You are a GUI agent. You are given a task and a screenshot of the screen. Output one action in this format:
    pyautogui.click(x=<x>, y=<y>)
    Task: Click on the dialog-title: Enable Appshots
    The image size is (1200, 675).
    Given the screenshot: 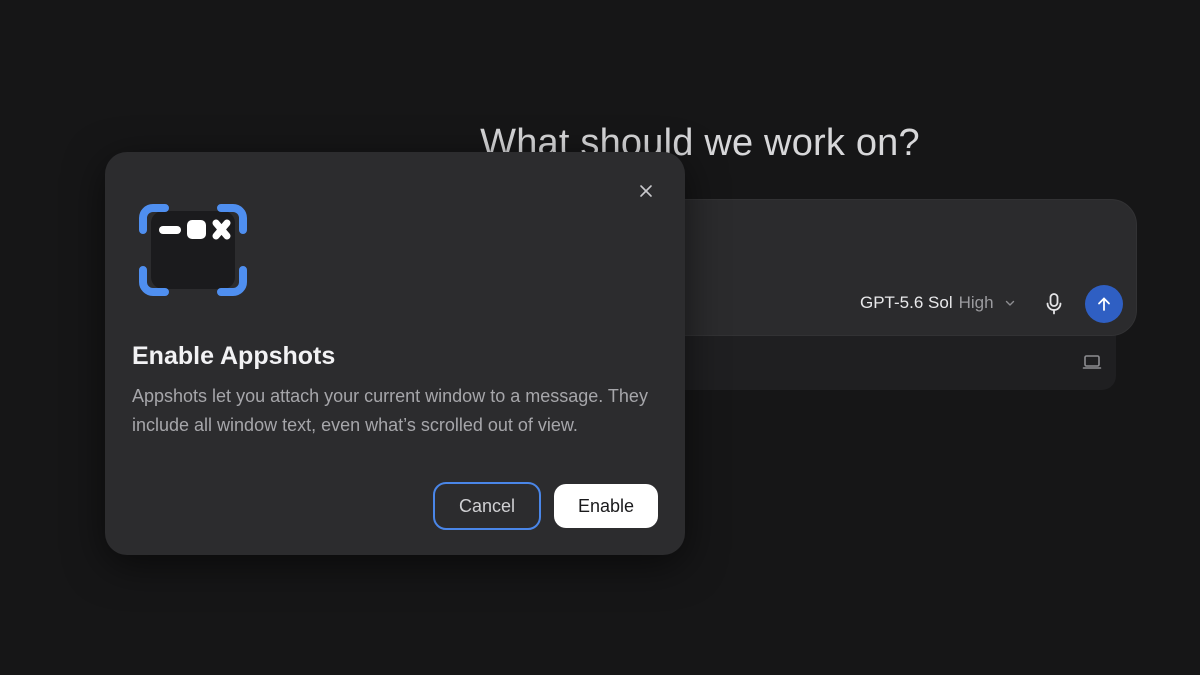 What is the action you would take?
    pyautogui.click(x=234, y=356)
    